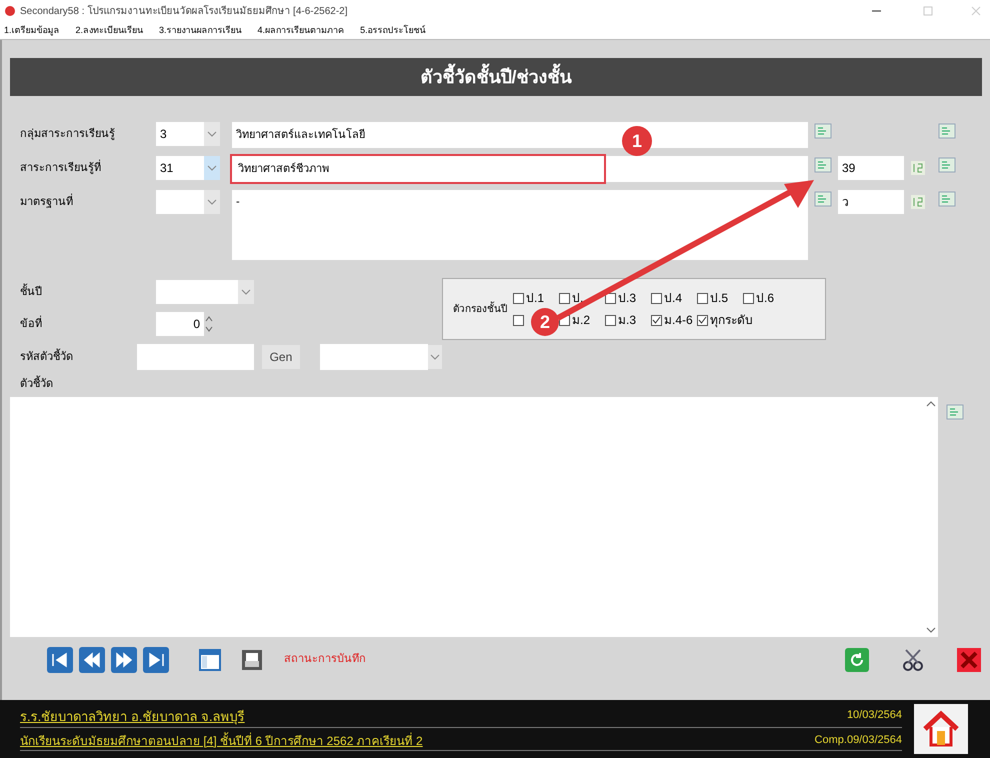  I want to click on text-field: วิทยาศาสตร์ชีวภาพ, so click(520, 169).